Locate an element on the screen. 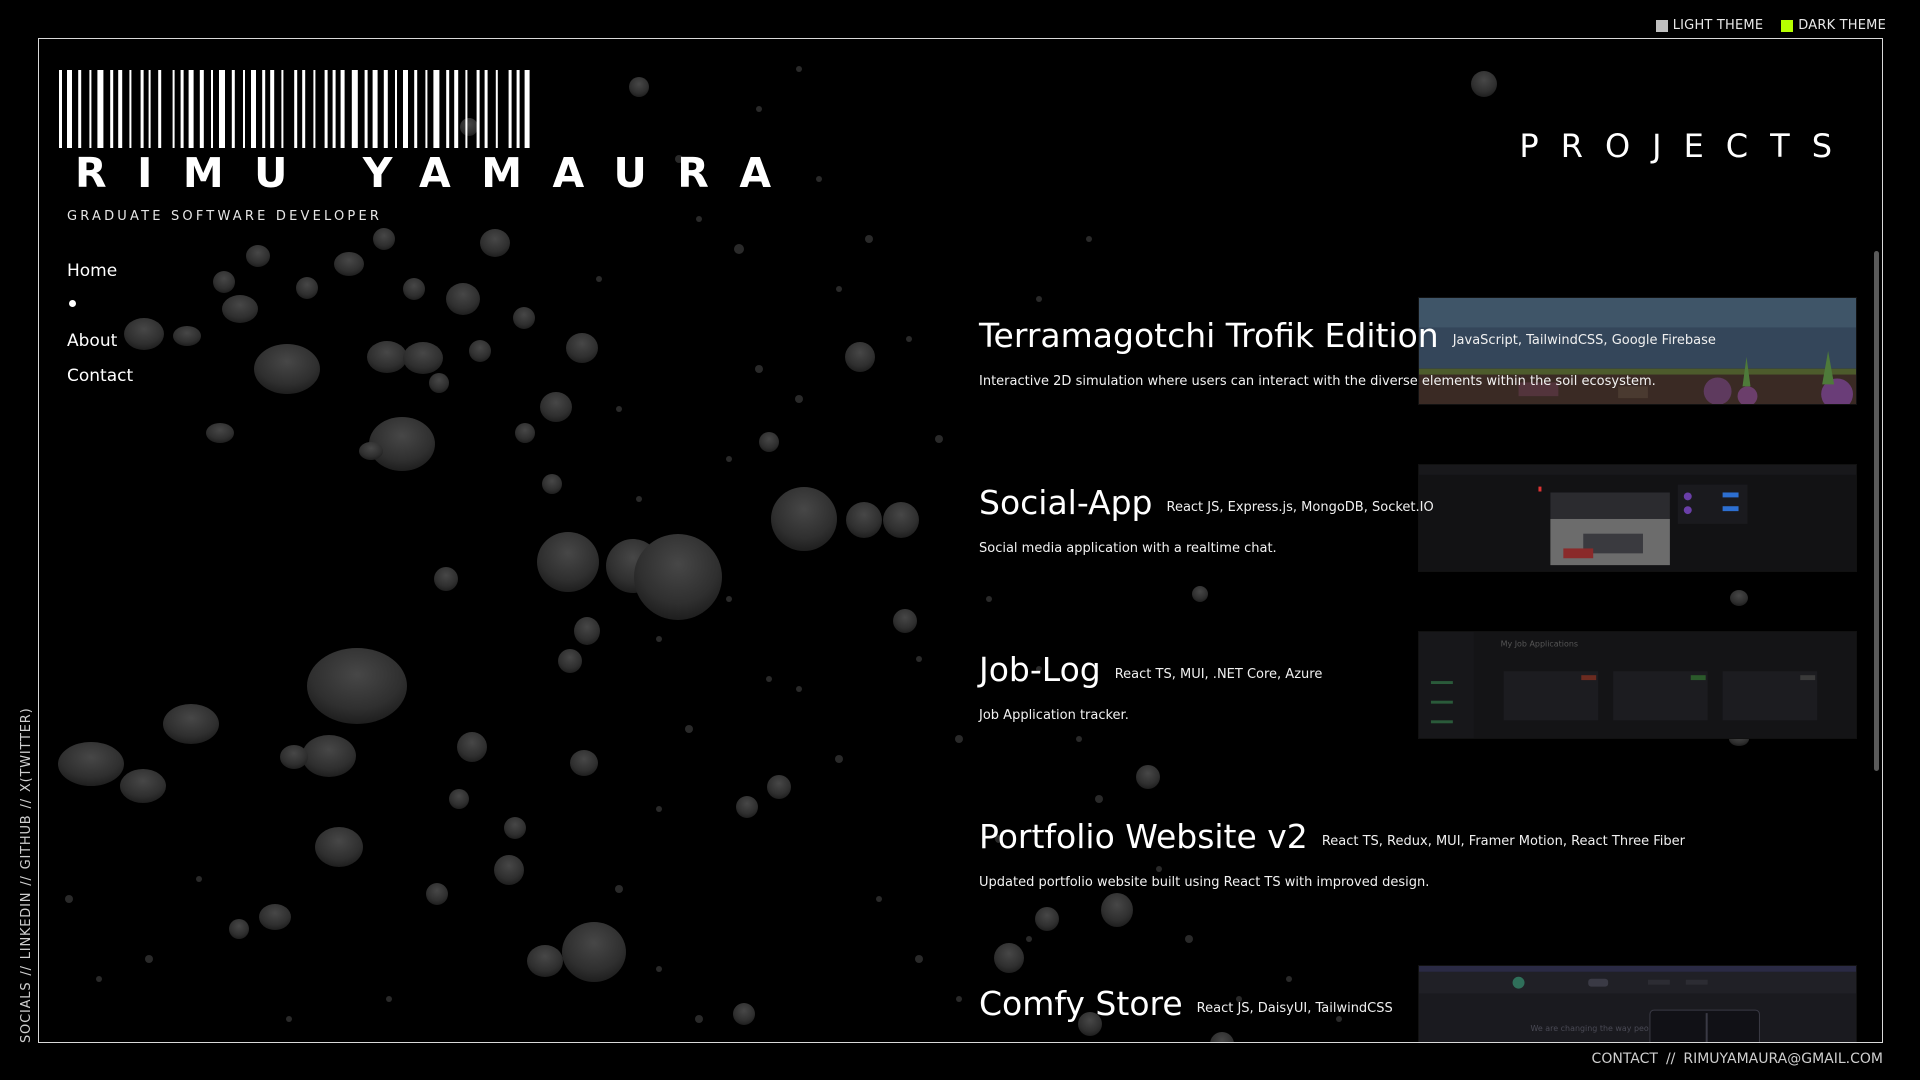  project-header: Job-Log React TS, MUI, .NET Core, Azure is located at coordinates (1150, 670).